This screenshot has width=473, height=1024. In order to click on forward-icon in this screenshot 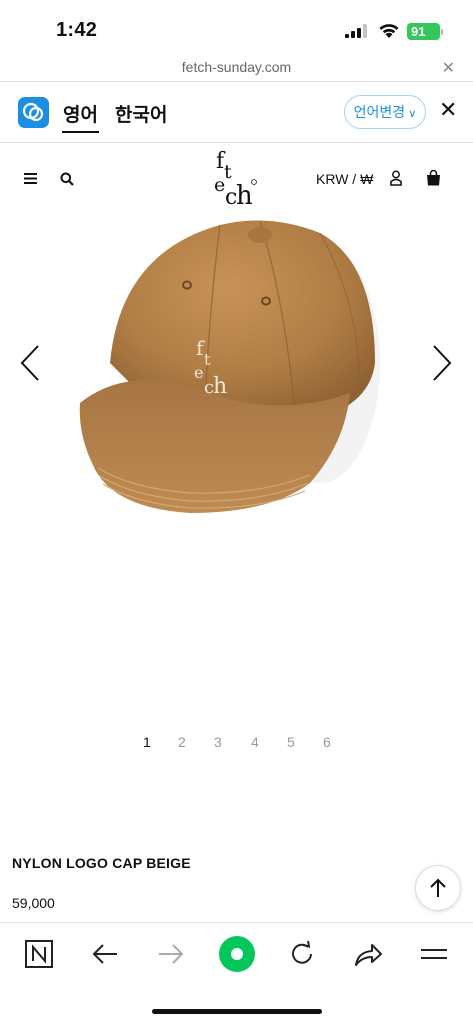, I will do `click(171, 954)`.